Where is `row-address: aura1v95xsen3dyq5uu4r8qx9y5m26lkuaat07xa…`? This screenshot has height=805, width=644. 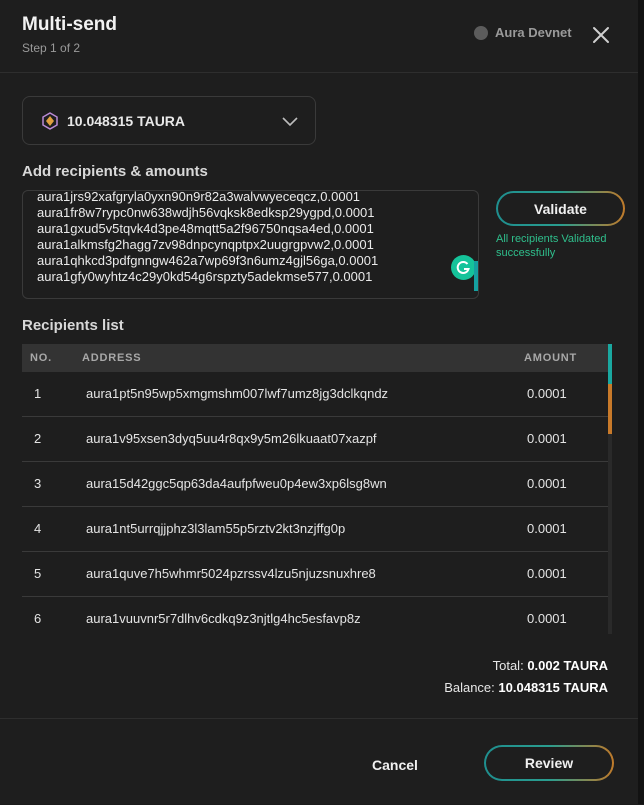 row-address: aura1v95xsen3dyq5uu4r8qx9y5m26lkuaat07xa… is located at coordinates (231, 438).